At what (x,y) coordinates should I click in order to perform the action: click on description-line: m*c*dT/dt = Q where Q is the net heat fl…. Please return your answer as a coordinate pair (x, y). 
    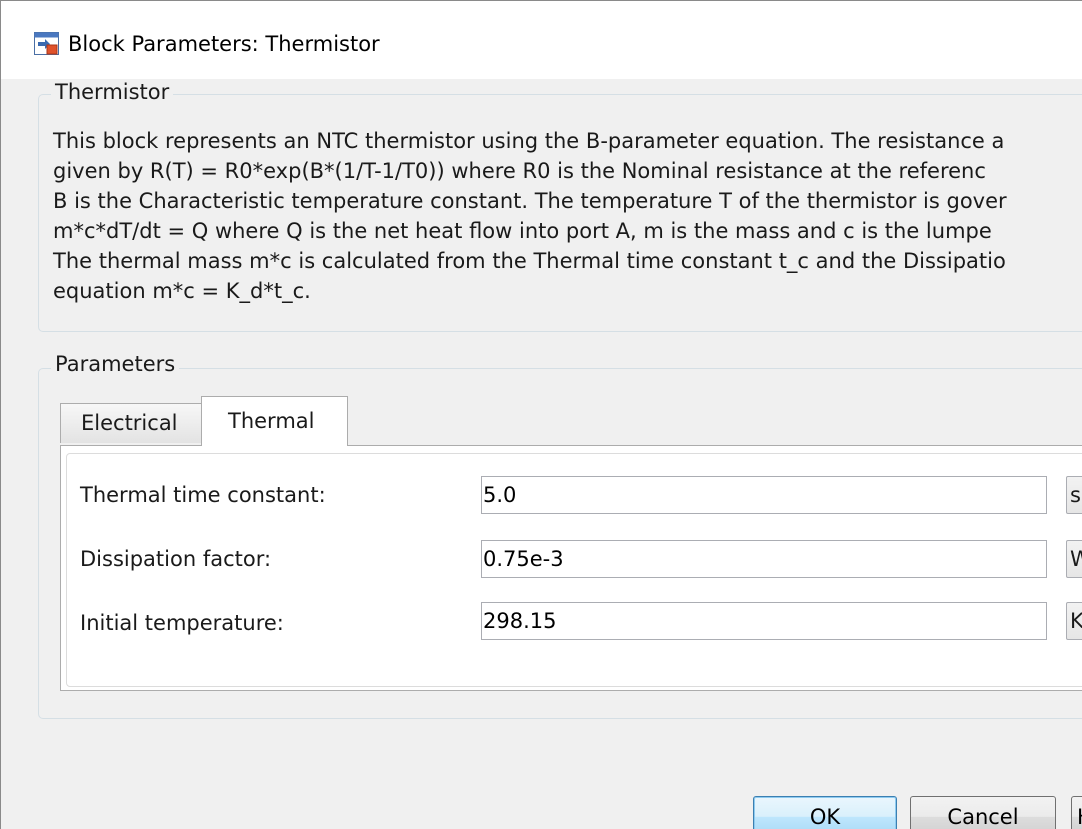
    Looking at the image, I should click on (522, 231).